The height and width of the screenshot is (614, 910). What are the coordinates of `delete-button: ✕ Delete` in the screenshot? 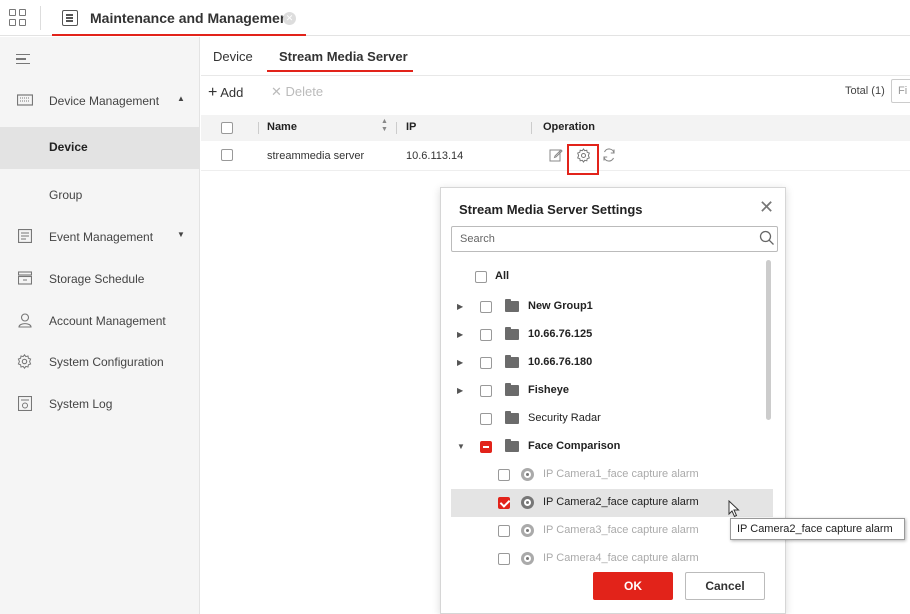 It's located at (297, 92).